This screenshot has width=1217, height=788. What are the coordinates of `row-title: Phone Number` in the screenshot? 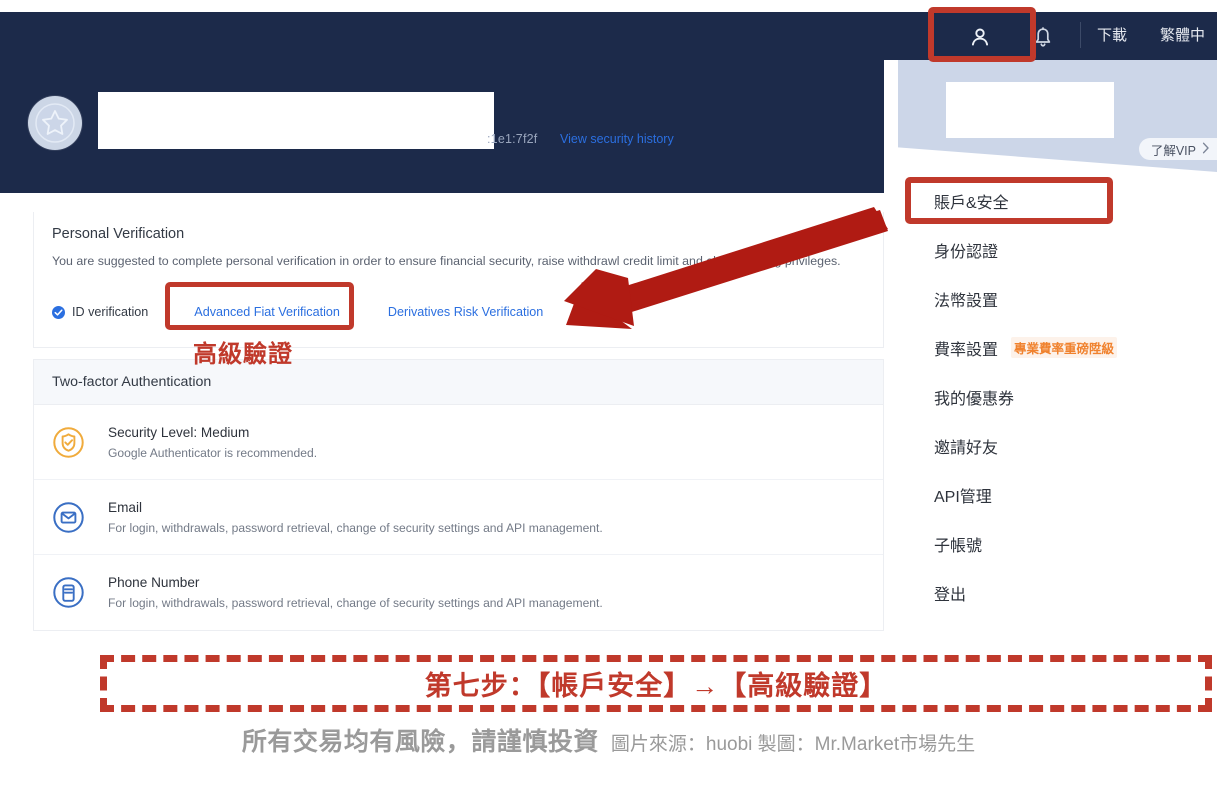 It's located at (154, 582).